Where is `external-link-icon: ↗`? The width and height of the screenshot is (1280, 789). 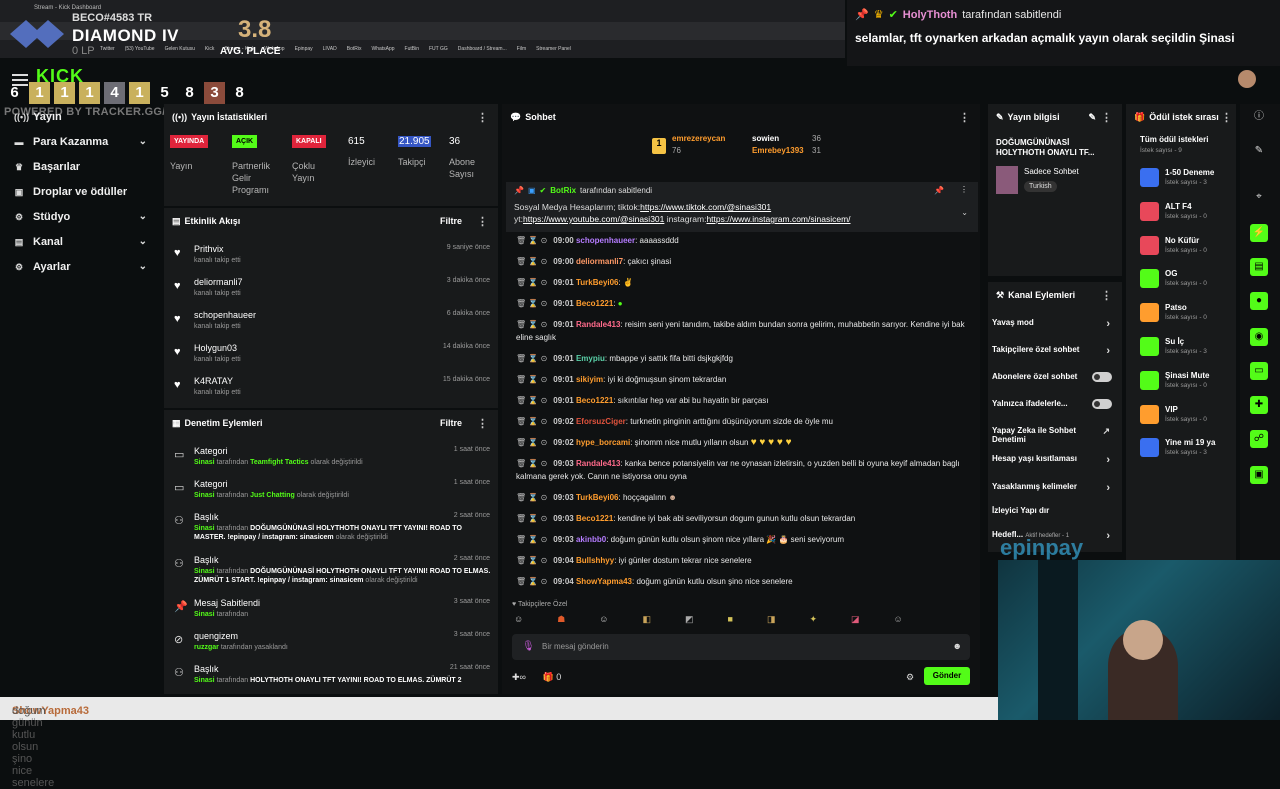 external-link-icon: ↗ is located at coordinates (1106, 431).